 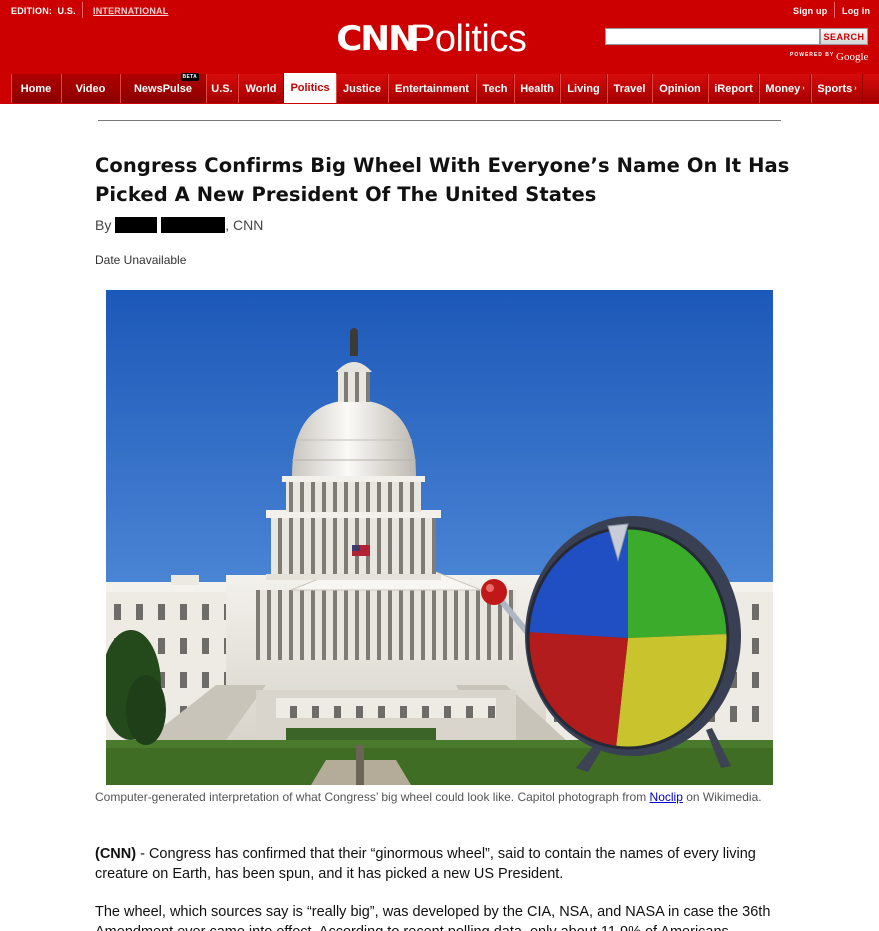 I want to click on nav-item-ireport: iReport, so click(x=733, y=88).